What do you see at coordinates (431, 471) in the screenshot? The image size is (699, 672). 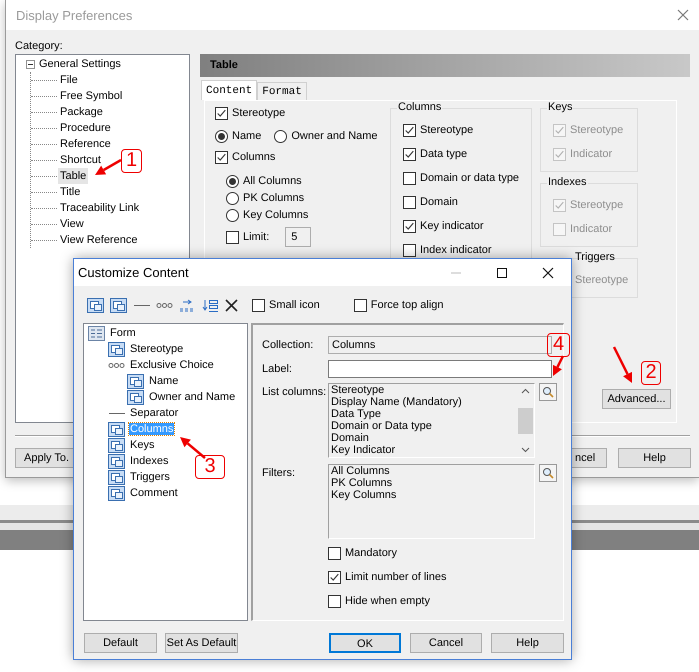 I see `list-item: All Columns` at bounding box center [431, 471].